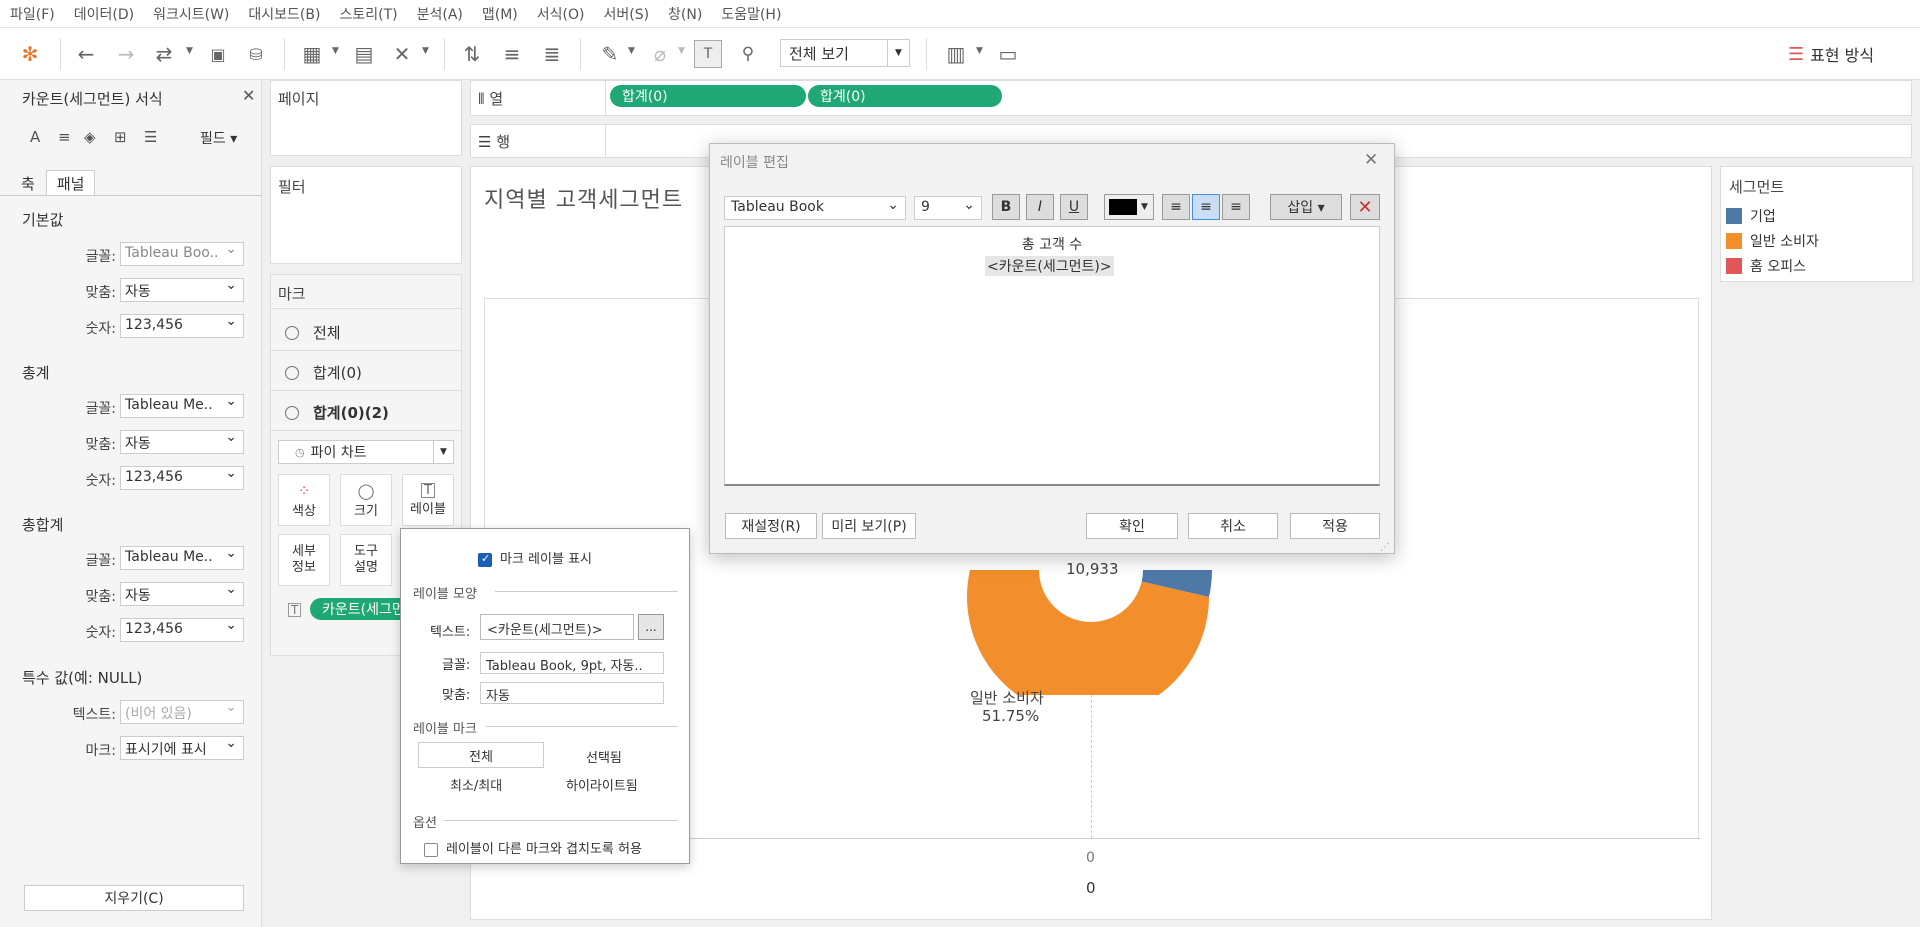 The width and height of the screenshot is (1920, 927). I want to click on sort-descending-icon: ≣, so click(552, 54).